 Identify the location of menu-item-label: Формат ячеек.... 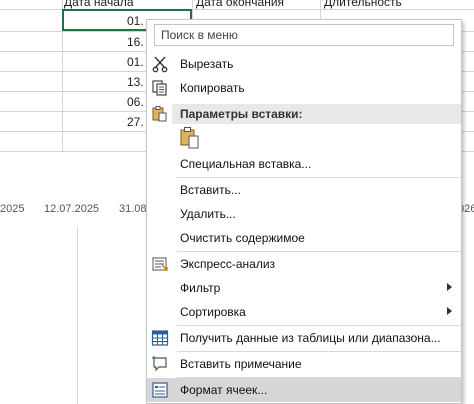
(224, 390).